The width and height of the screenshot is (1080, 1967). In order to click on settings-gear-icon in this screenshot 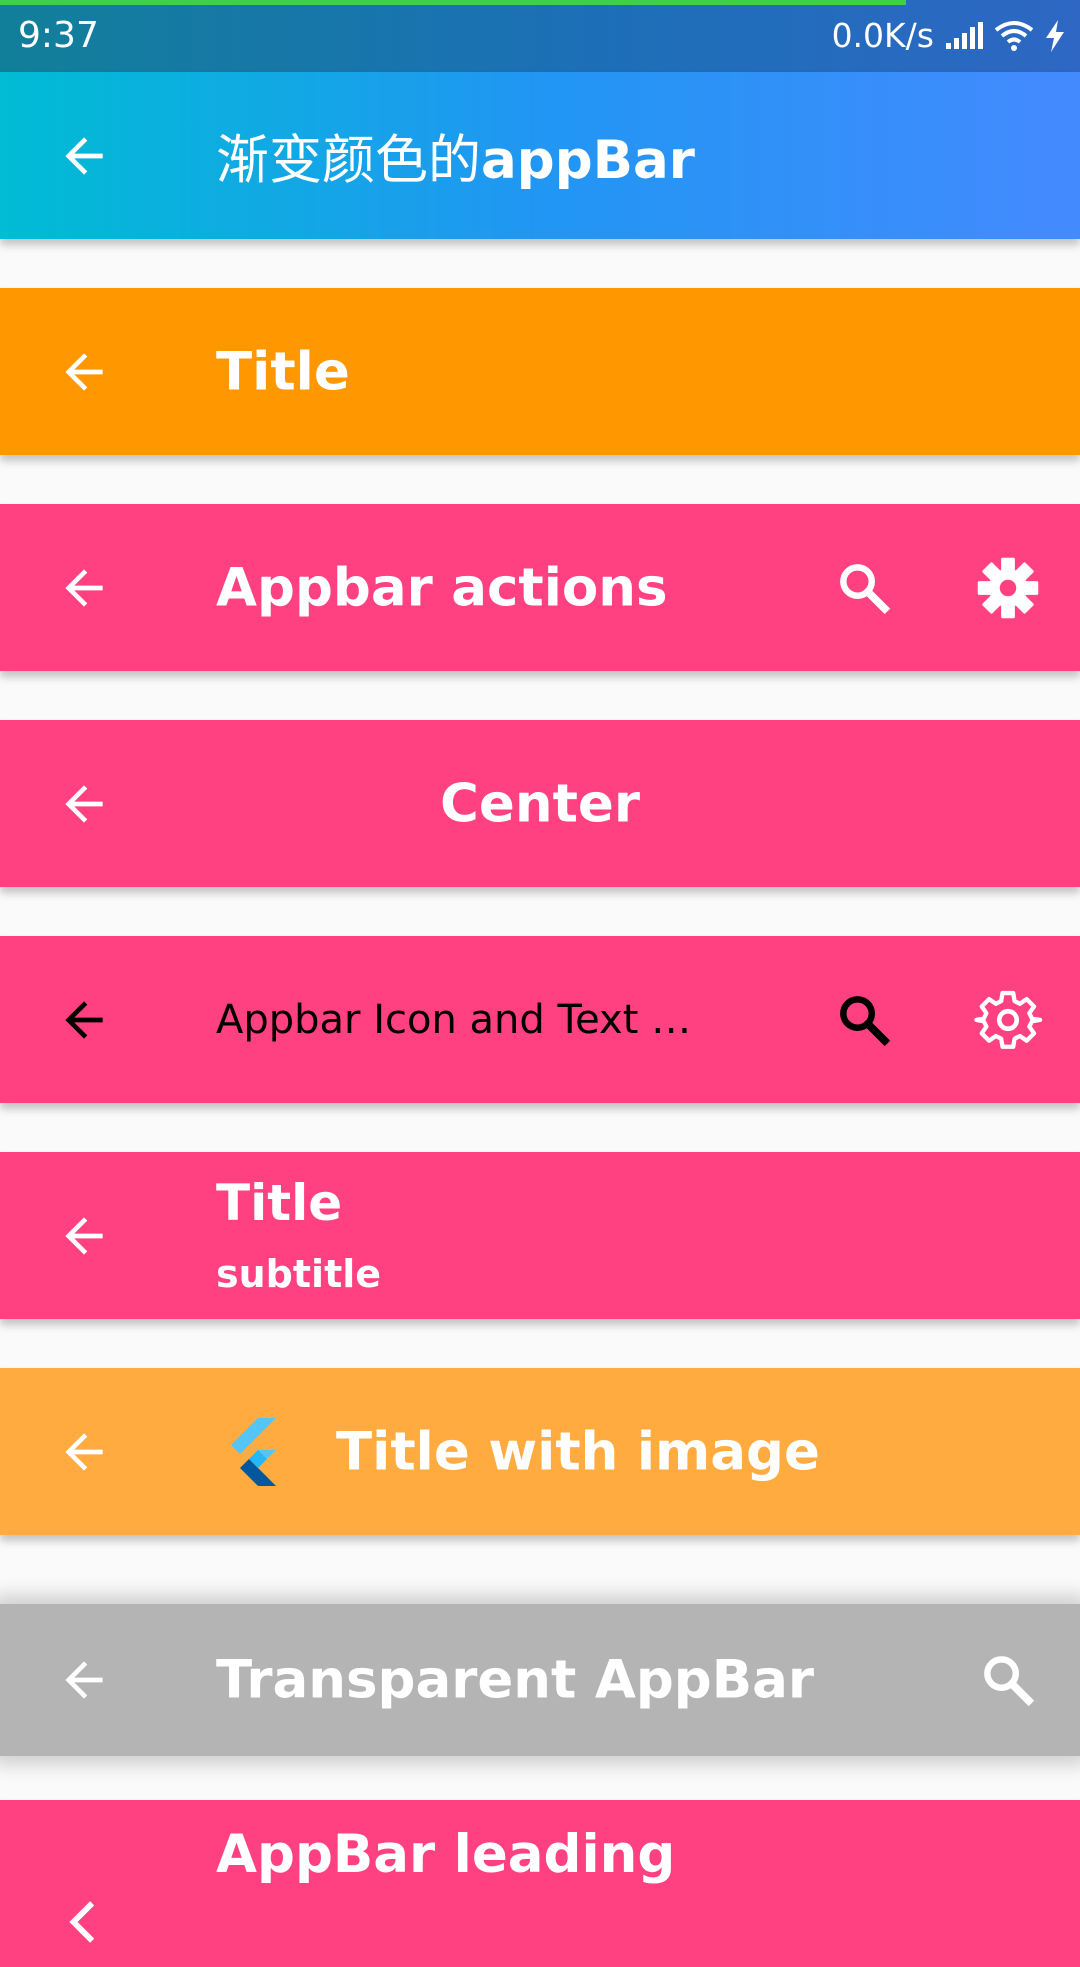, I will do `click(1008, 588)`.